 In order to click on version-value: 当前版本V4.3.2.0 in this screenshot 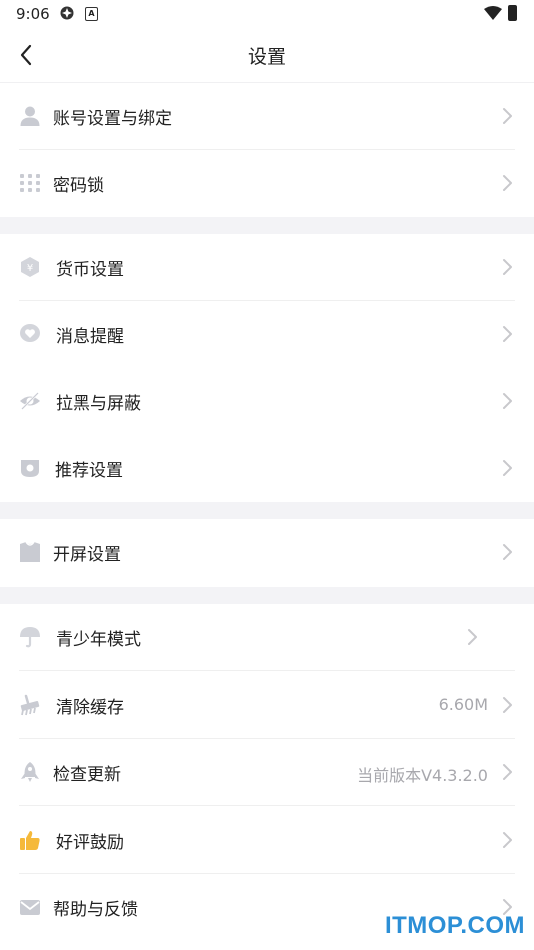, I will do `click(422, 775)`.